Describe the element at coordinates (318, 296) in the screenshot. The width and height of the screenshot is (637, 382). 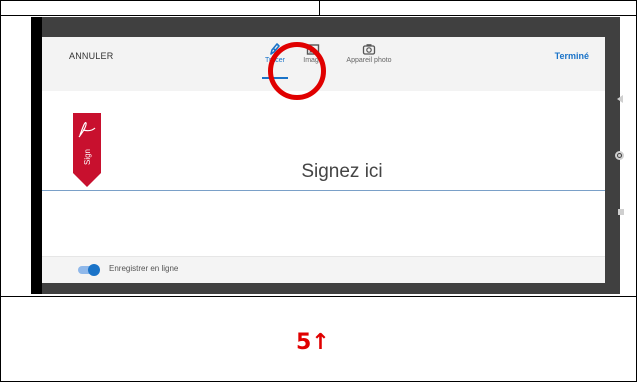
I see `table-divider` at that location.